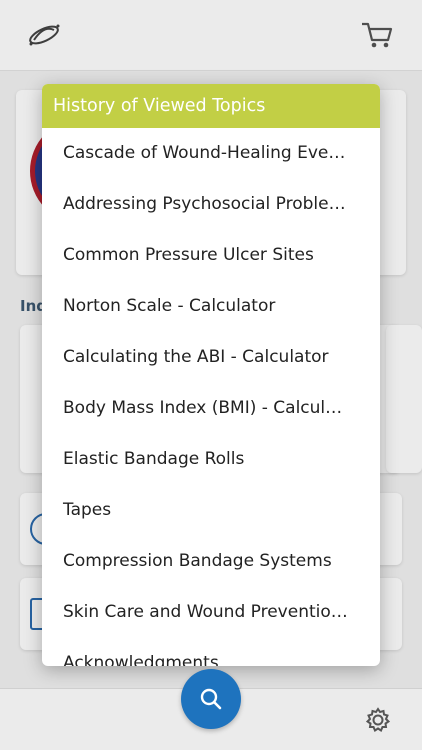 The height and width of the screenshot is (751, 422). What do you see at coordinates (211, 255) in the screenshot?
I see `history-item: Common Pressure Ulcer Sites` at bounding box center [211, 255].